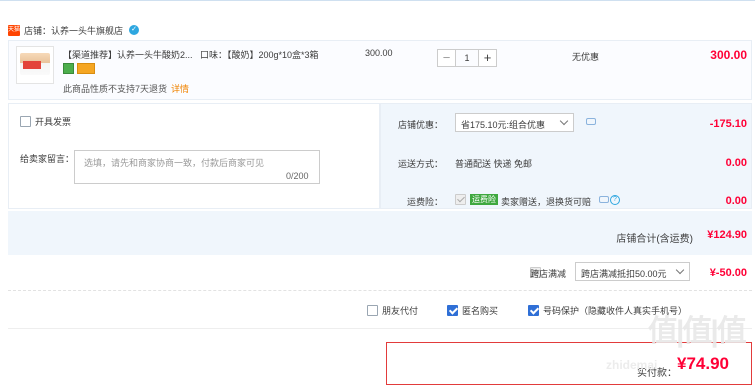 The height and width of the screenshot is (385, 755). Describe the element at coordinates (297, 176) in the screenshot. I see `message-char-count: 0/200` at that location.